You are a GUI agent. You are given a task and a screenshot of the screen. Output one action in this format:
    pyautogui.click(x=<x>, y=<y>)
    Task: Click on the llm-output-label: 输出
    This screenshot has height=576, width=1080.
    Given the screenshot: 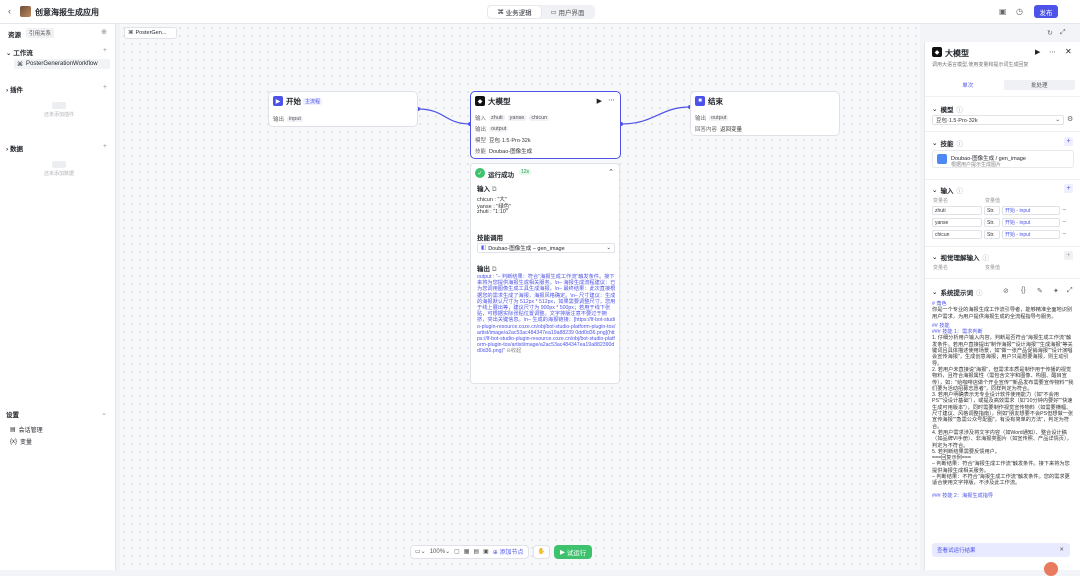 What is the action you would take?
    pyautogui.click(x=481, y=130)
    